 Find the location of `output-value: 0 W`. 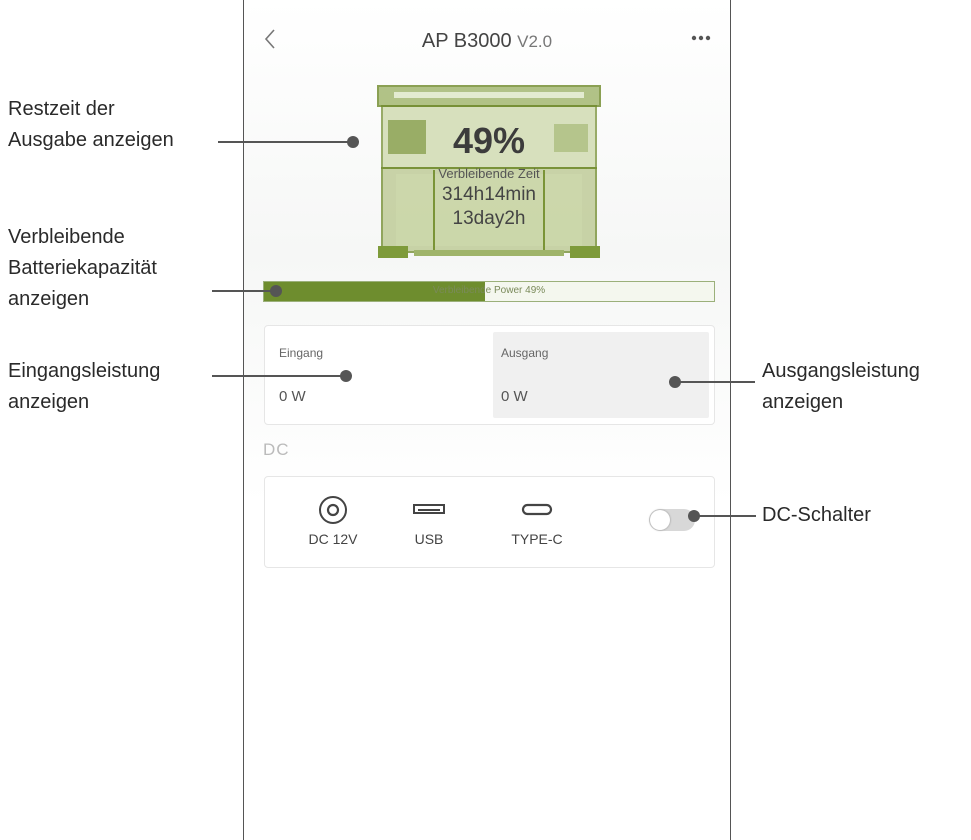

output-value: 0 W is located at coordinates (514, 396).